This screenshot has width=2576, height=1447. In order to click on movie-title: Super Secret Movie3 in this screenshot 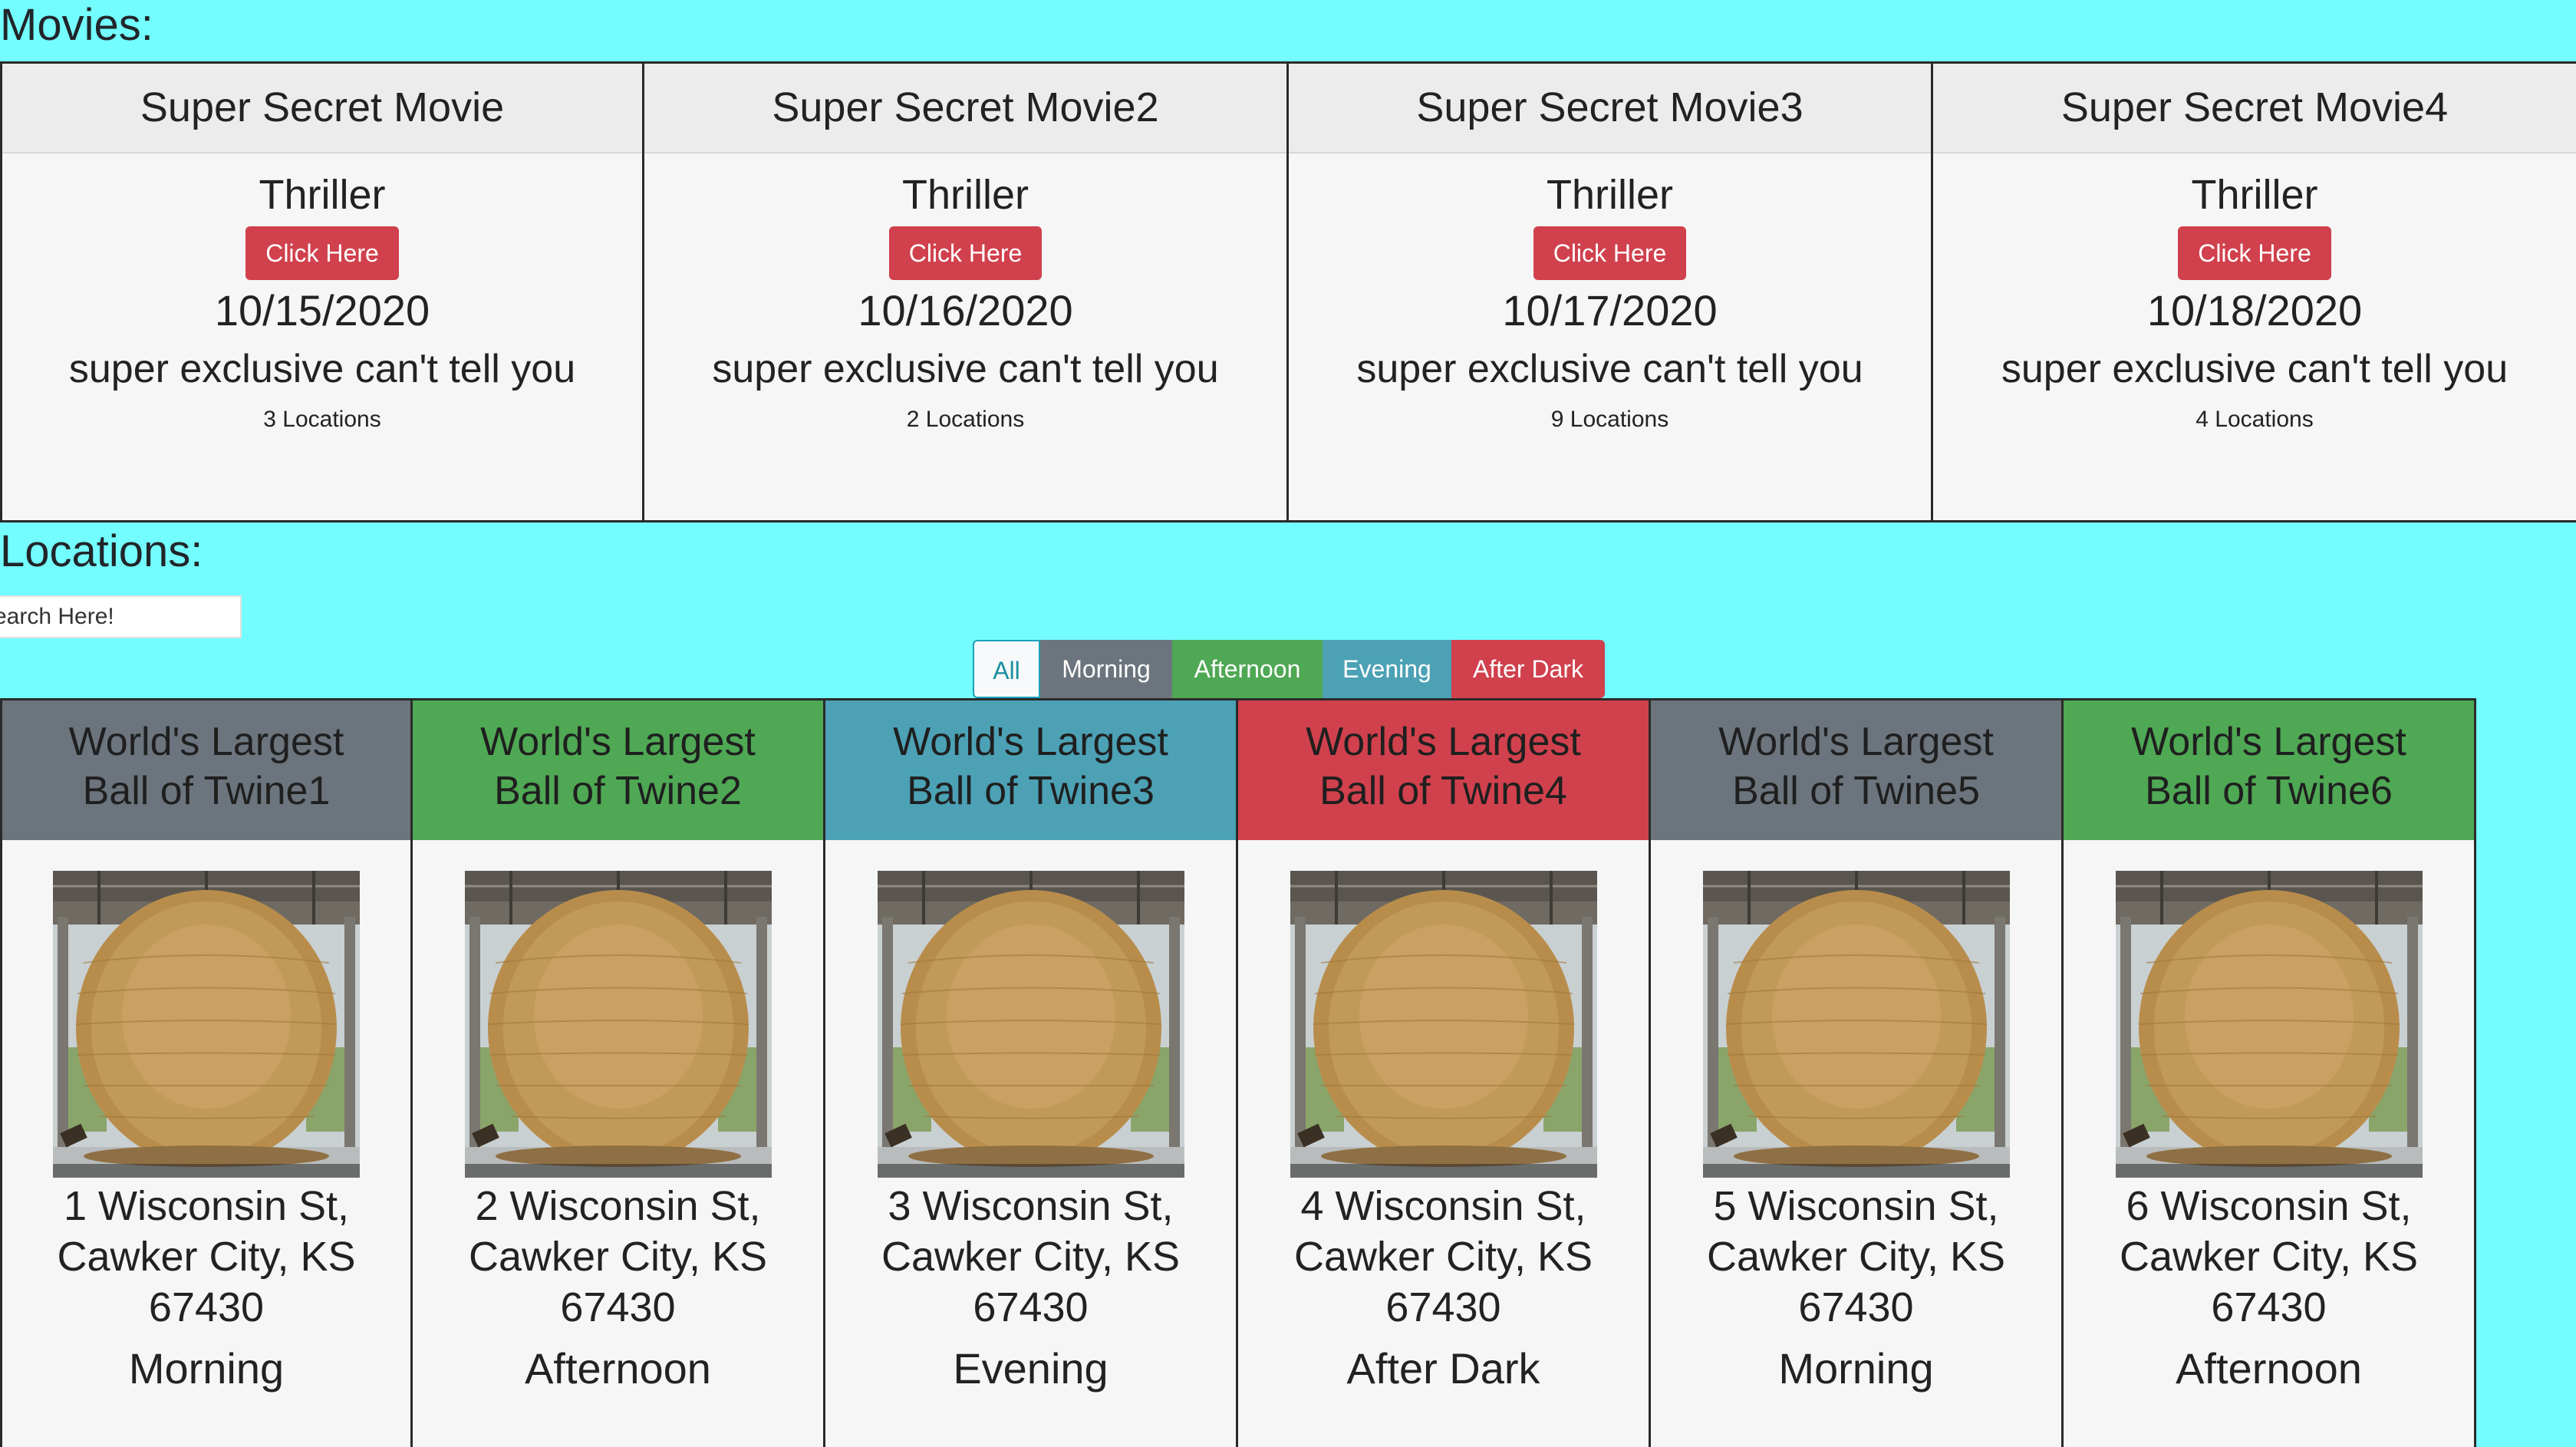, I will do `click(1610, 108)`.